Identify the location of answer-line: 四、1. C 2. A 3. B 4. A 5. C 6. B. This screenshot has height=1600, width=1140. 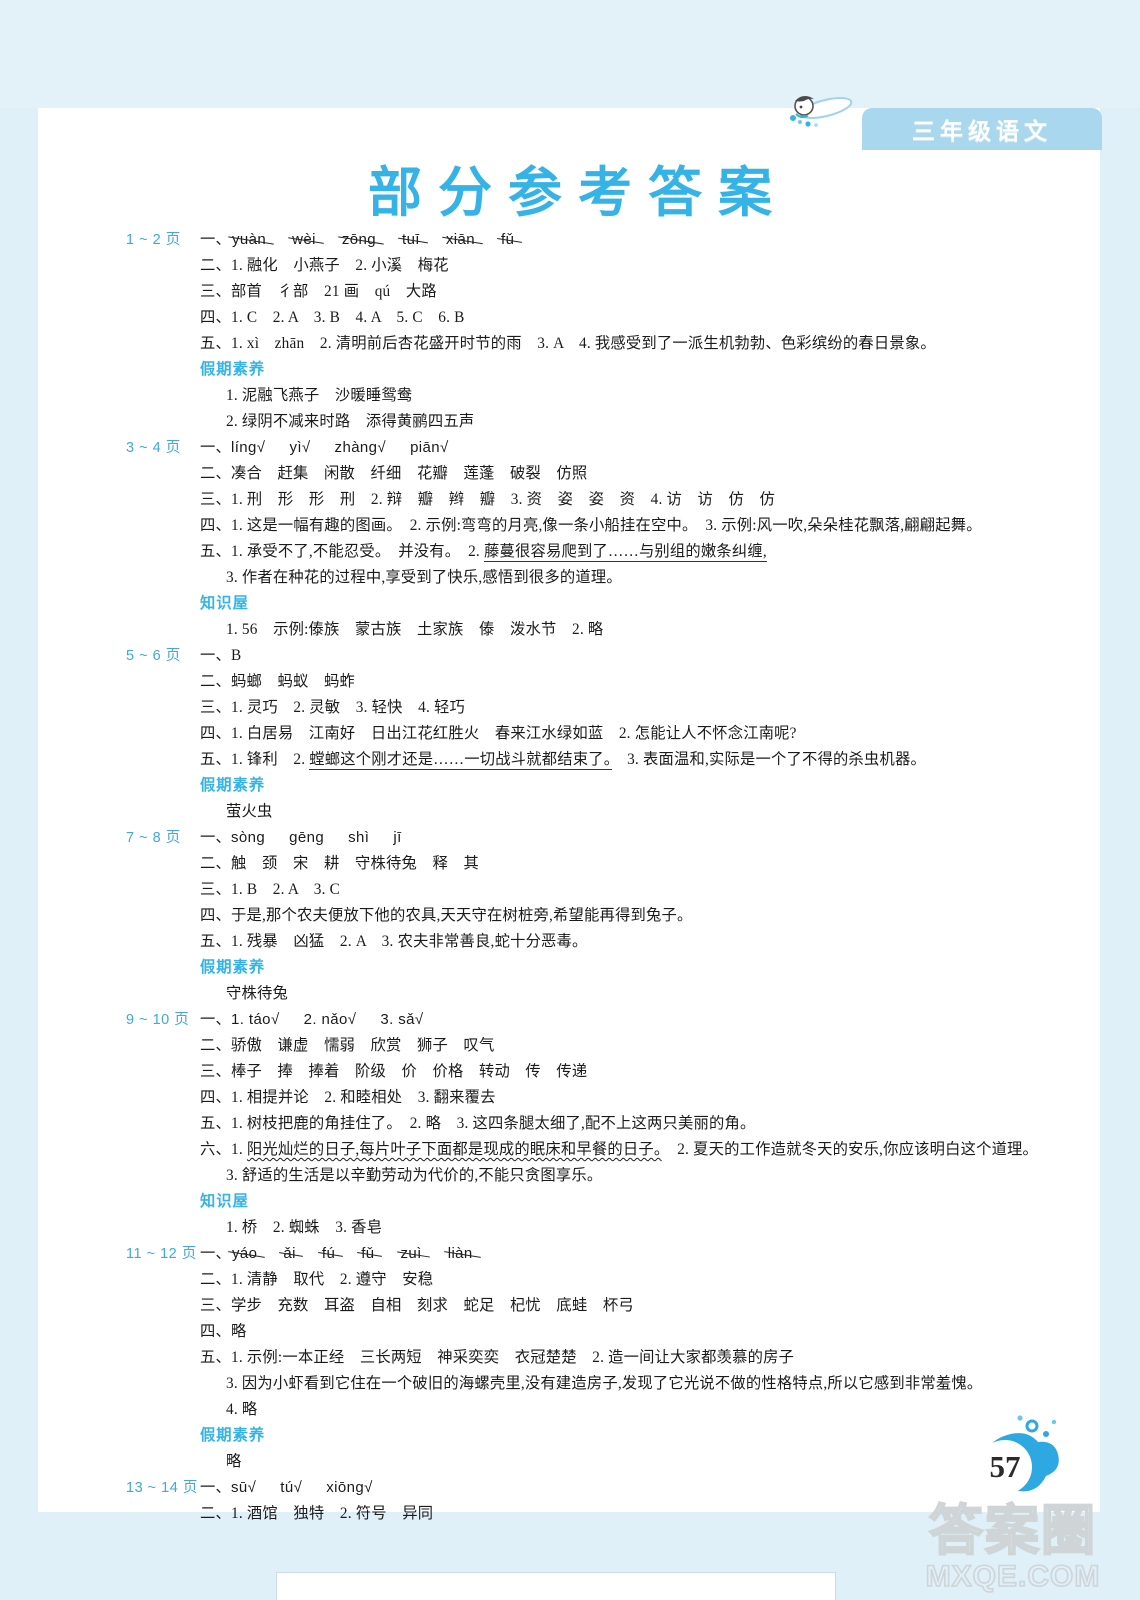
(571, 318).